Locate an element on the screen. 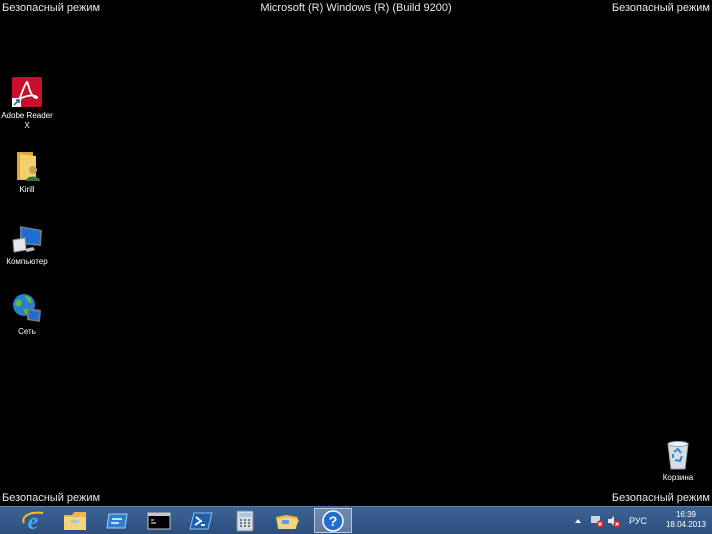  taskbar-powershell is located at coordinates (201, 520).